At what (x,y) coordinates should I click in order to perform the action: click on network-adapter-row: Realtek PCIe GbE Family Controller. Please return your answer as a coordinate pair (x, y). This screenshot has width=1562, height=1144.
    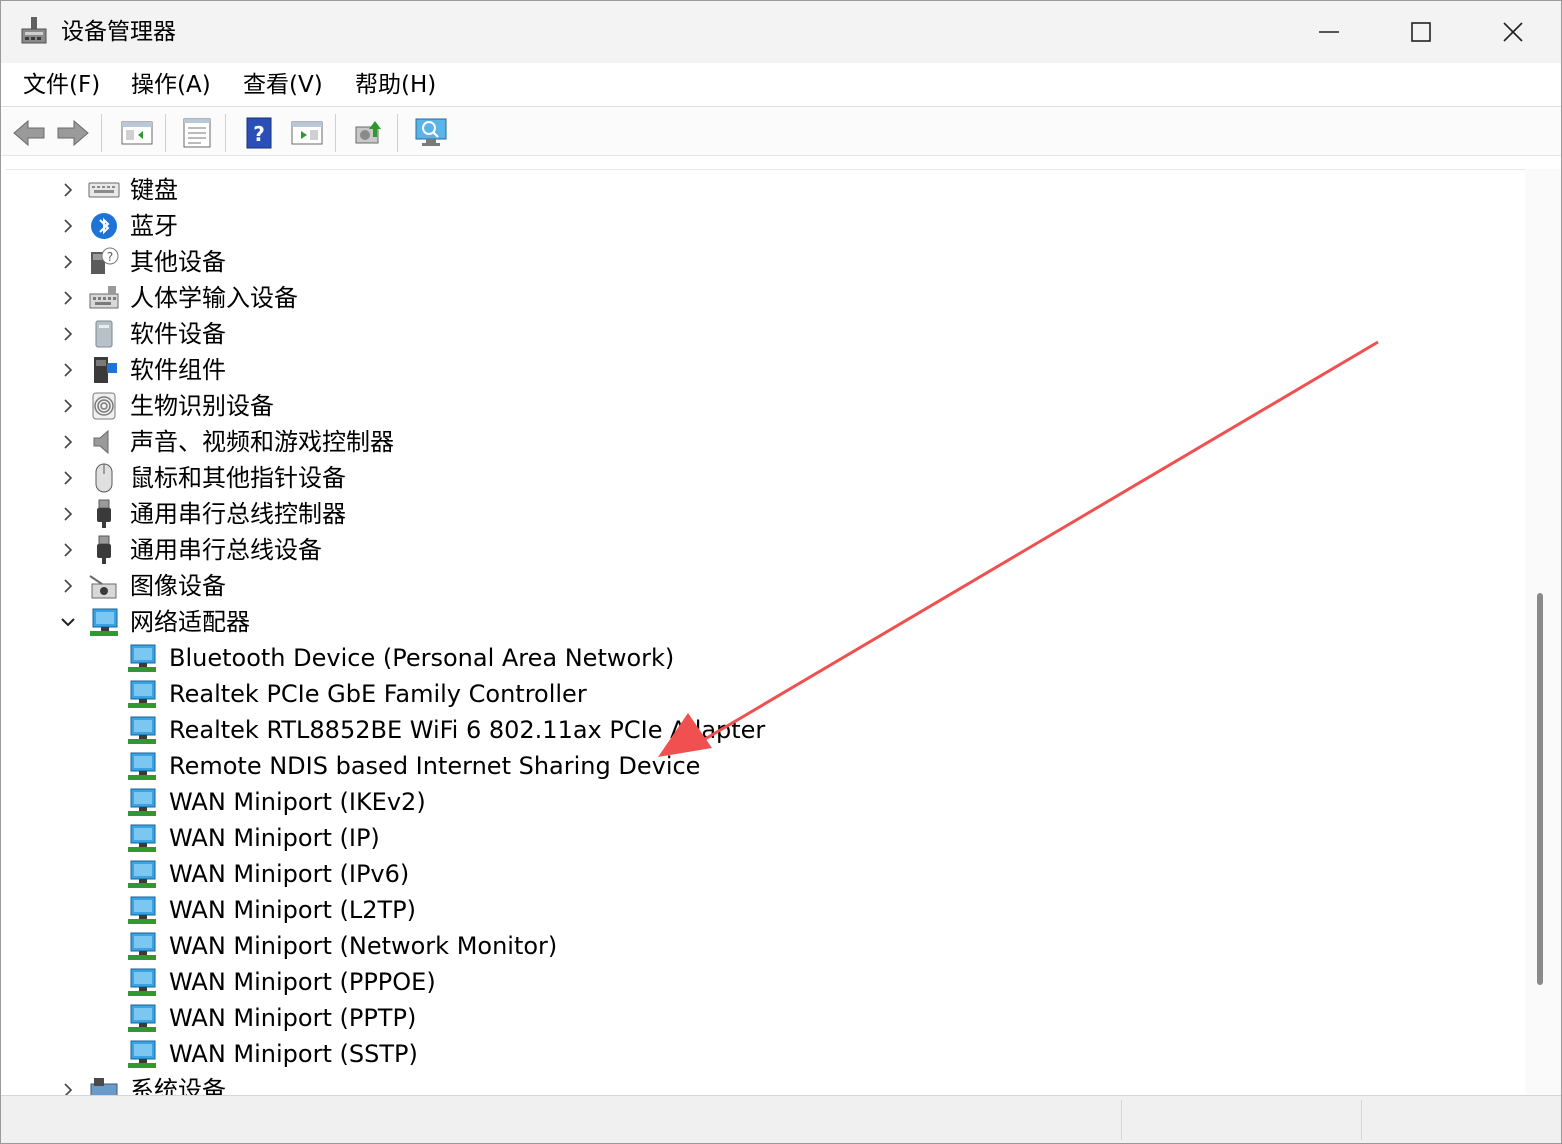
    Looking at the image, I should click on (756, 694).